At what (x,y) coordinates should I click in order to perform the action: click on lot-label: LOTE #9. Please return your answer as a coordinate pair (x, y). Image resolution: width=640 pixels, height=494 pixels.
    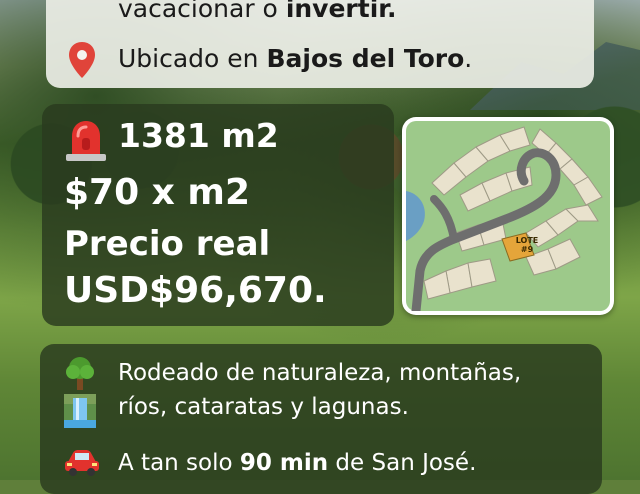
    Looking at the image, I should click on (527, 245).